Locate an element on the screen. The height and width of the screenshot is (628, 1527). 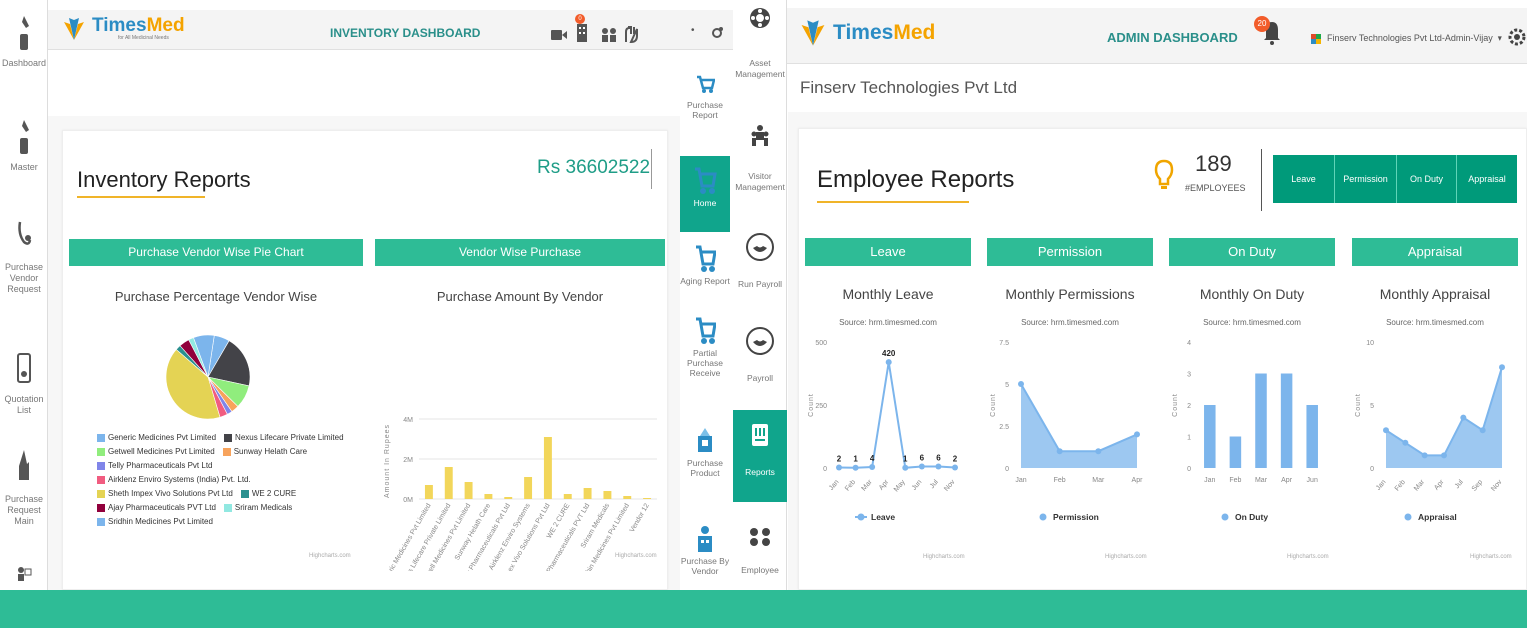
nav-visitor-management: Visitor Management is located at coordinates (760, 158).